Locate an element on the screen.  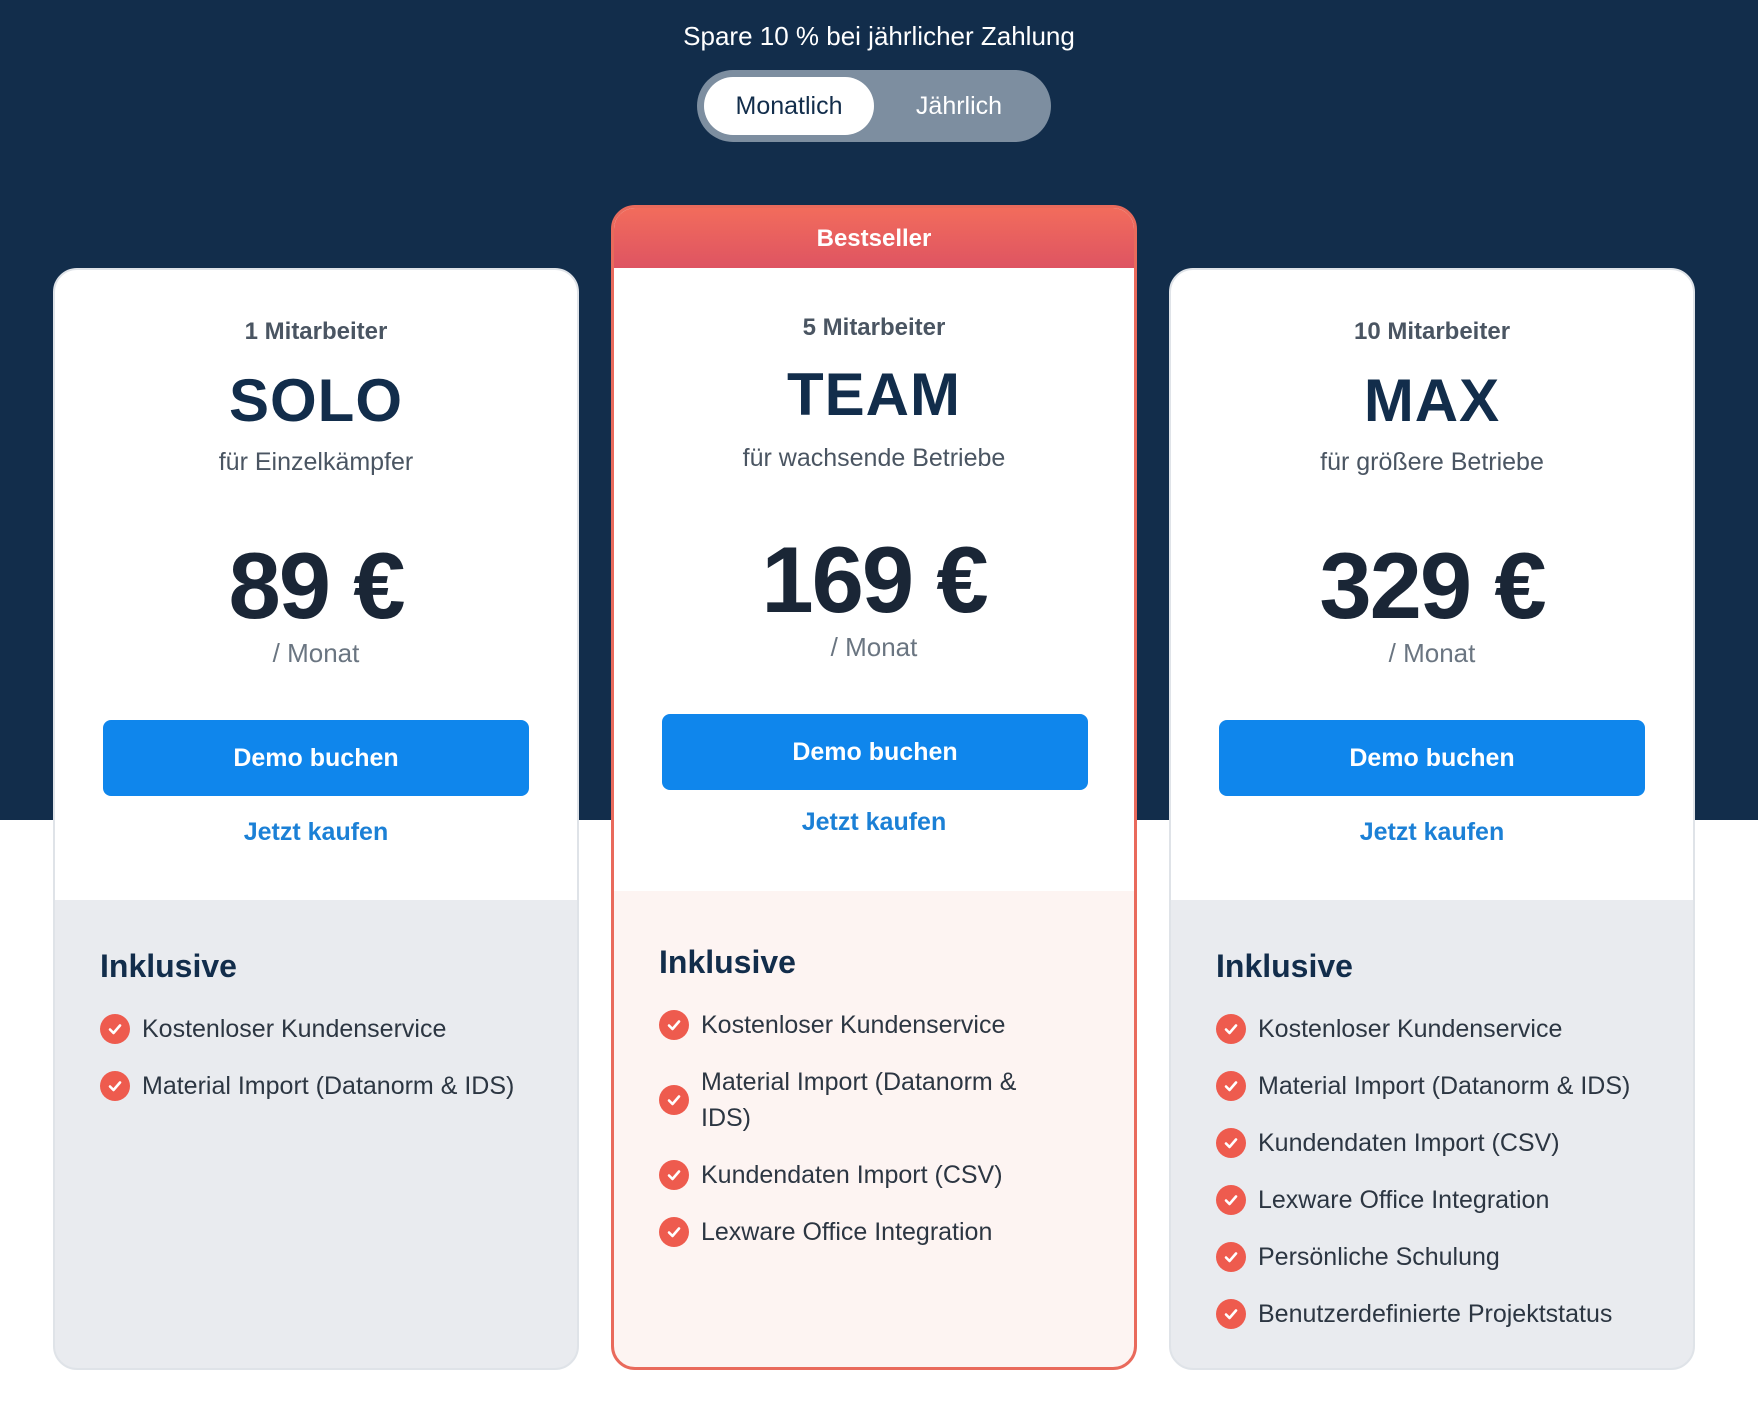
plan-name: TEAM is located at coordinates (874, 394).